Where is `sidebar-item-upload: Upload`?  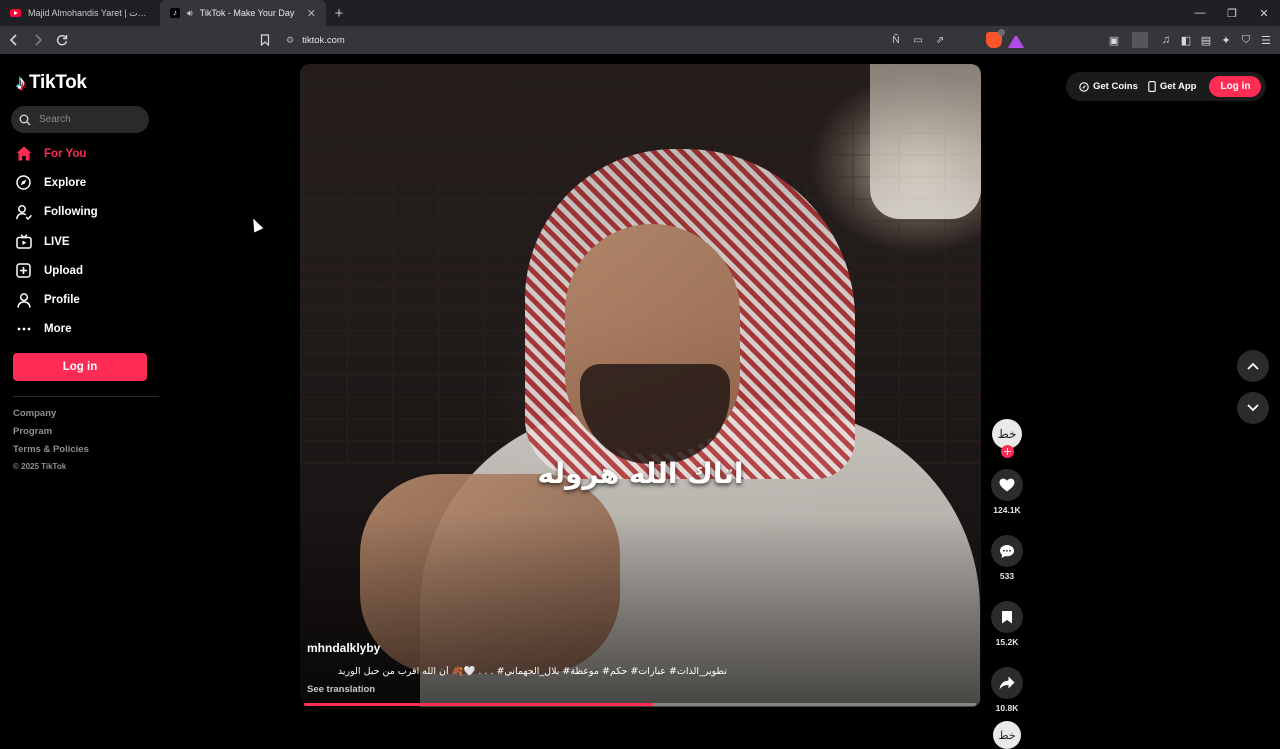 sidebar-item-upload: Upload is located at coordinates (83, 270).